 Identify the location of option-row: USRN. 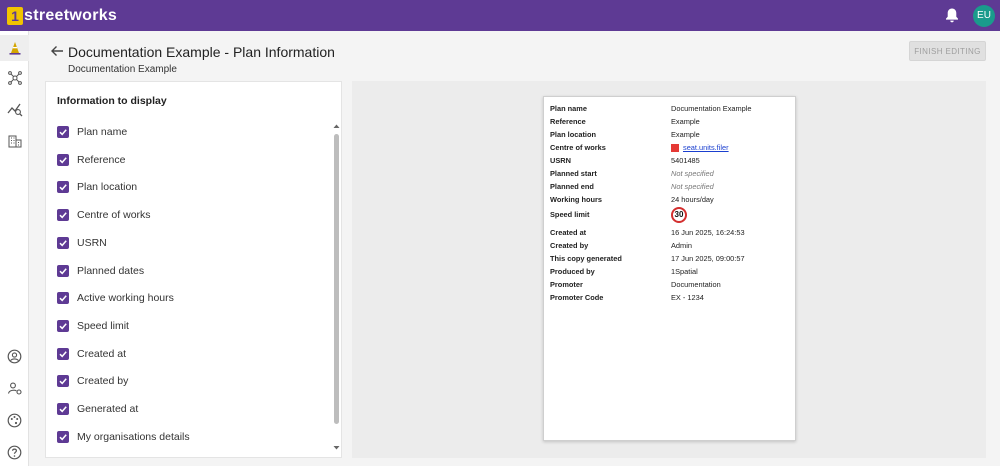
(82, 243).